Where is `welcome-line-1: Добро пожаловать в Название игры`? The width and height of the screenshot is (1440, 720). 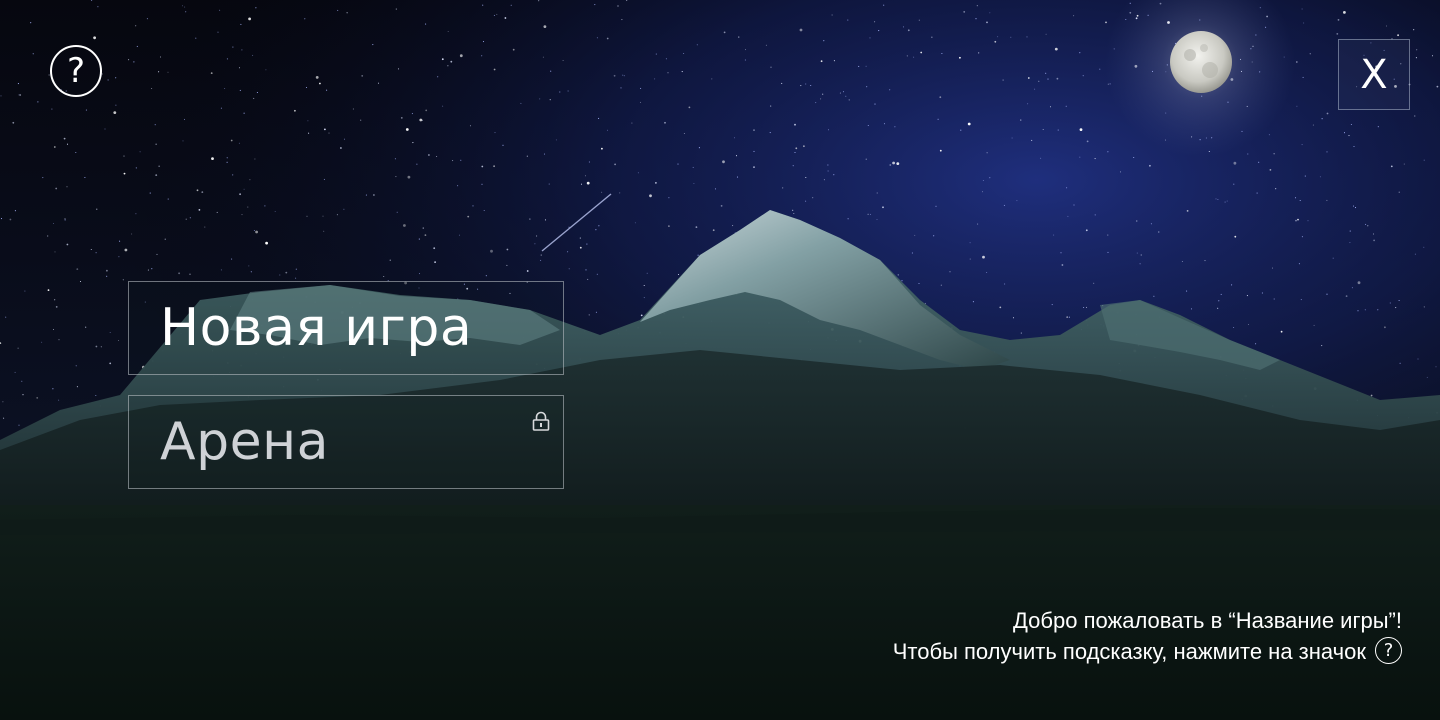 welcome-line-1: Добро пожаловать в Название игры is located at coordinates (1147, 620).